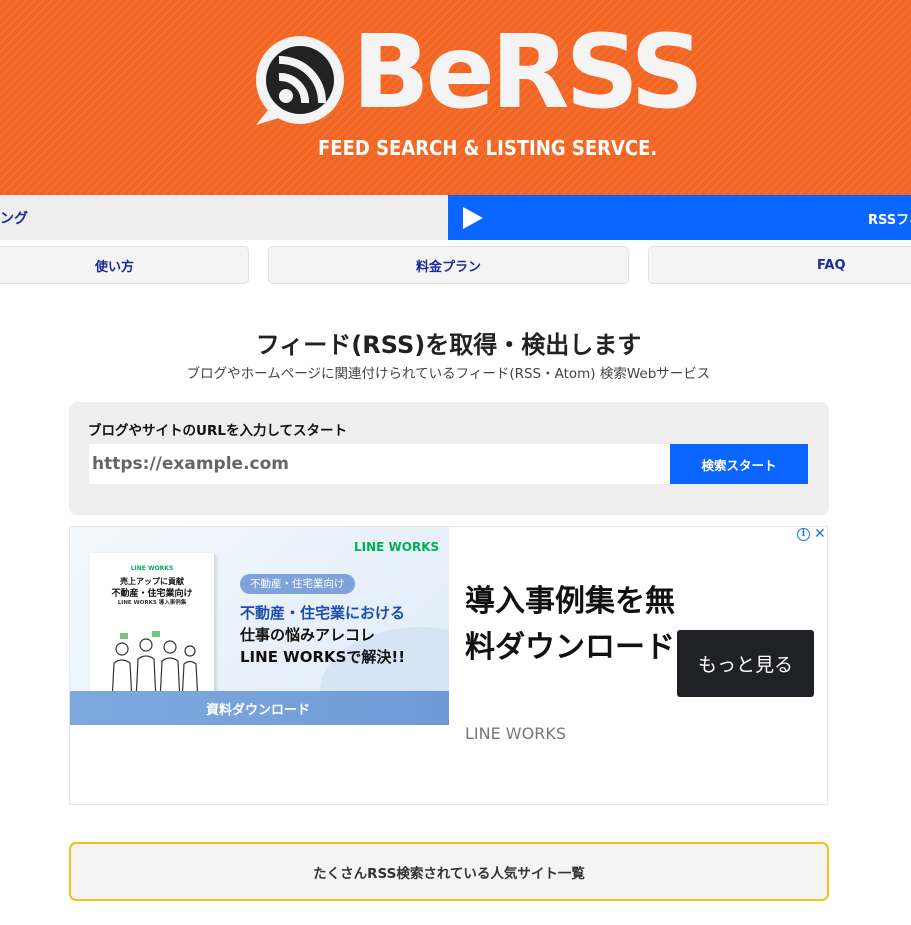 The width and height of the screenshot is (911, 925). I want to click on popular-sites-label: たくさんRSS検索されている人気サイト一覧, so click(449, 873).